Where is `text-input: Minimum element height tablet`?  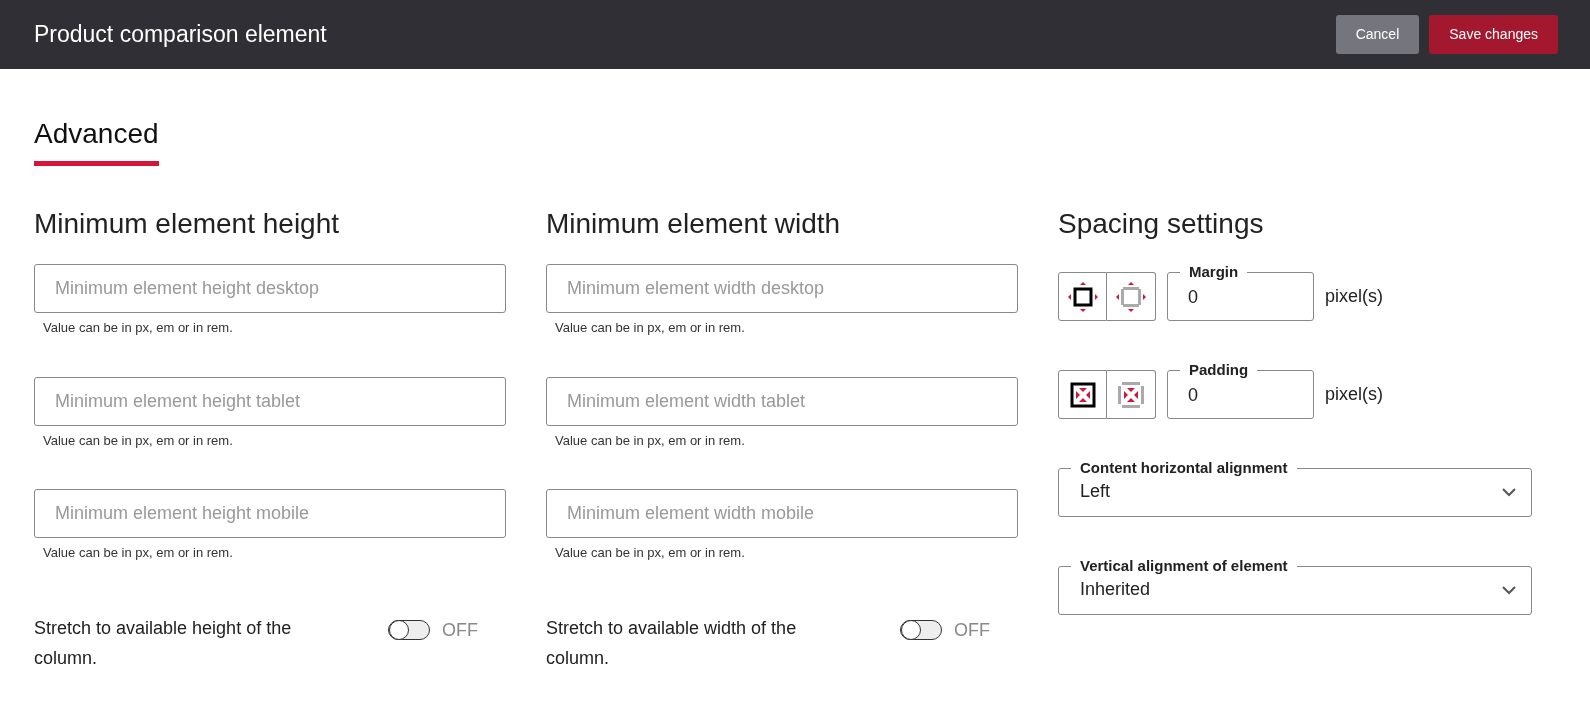 text-input: Minimum element height tablet is located at coordinates (270, 401).